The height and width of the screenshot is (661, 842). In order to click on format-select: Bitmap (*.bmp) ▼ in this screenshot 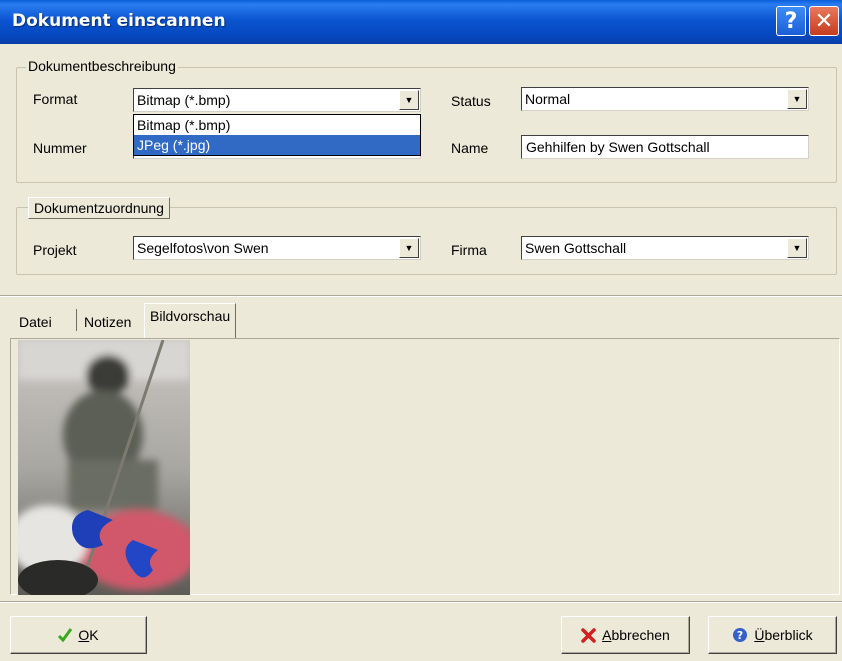, I will do `click(277, 100)`.